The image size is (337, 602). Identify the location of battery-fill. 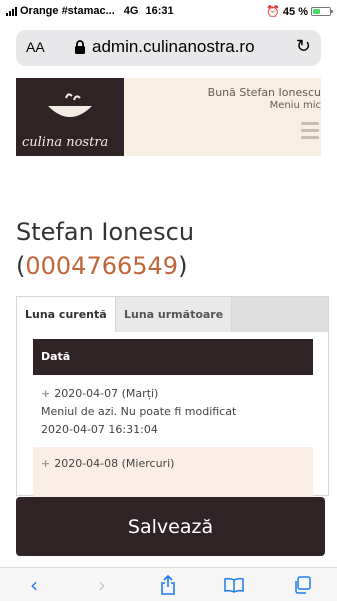
(316, 11).